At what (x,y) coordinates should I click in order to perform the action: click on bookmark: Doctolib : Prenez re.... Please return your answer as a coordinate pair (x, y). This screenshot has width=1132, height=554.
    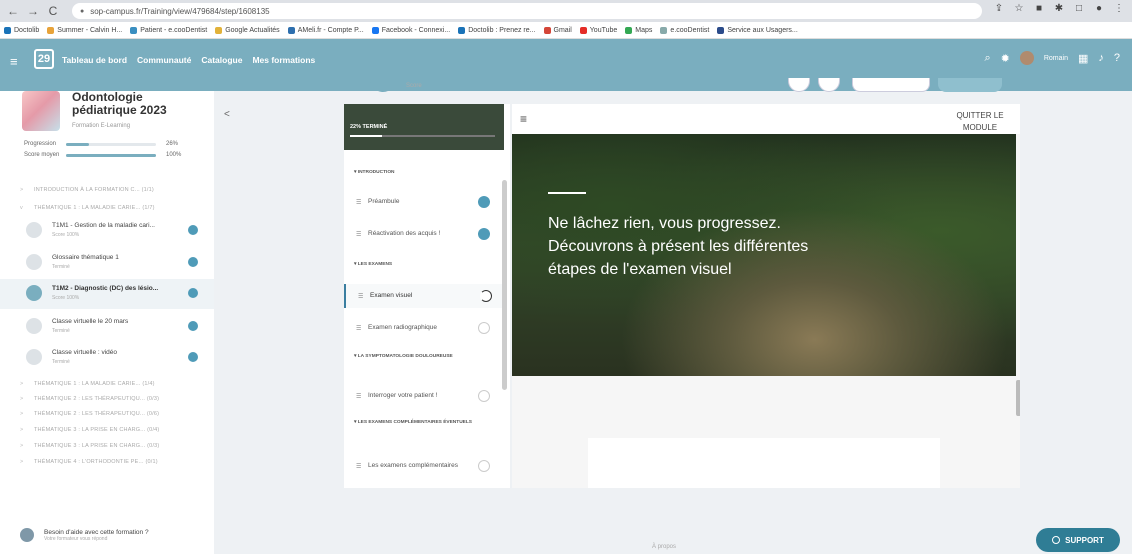
    Looking at the image, I should click on (497, 30).